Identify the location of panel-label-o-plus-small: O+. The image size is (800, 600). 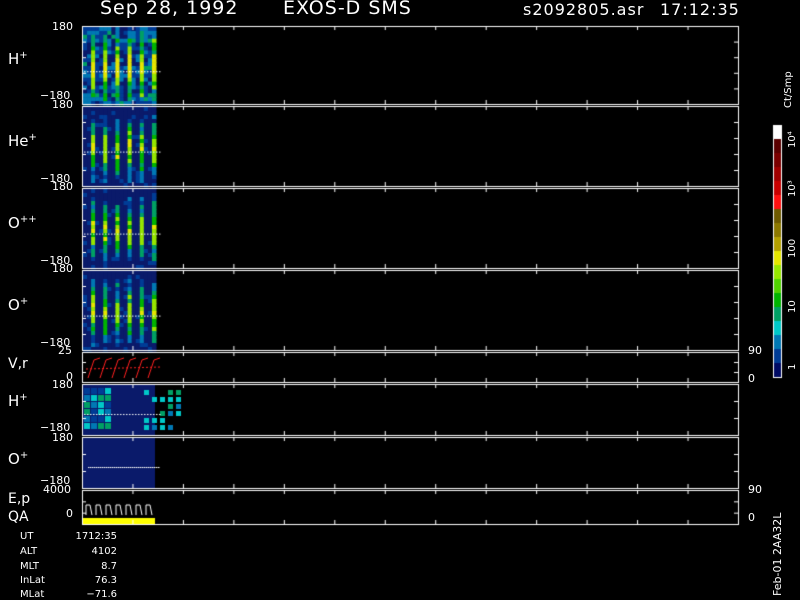
(18, 459).